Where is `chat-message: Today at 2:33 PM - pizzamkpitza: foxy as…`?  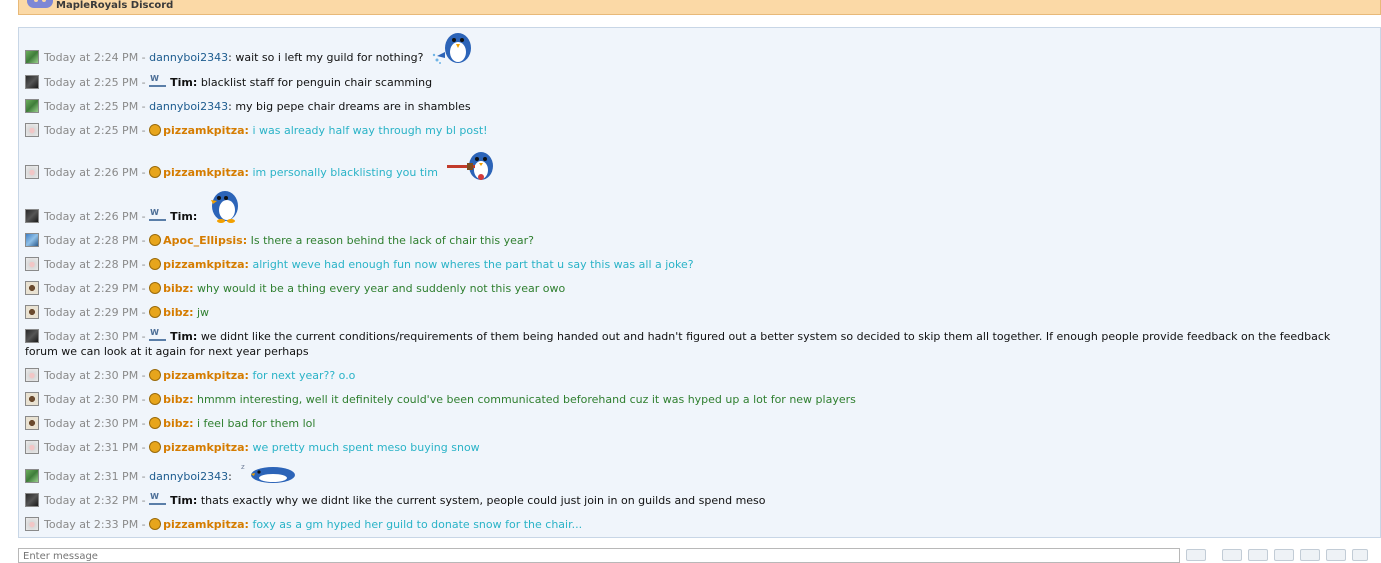
chat-message: Today at 2:33 PM - pizzamkpitza: foxy as… is located at coordinates (690, 524).